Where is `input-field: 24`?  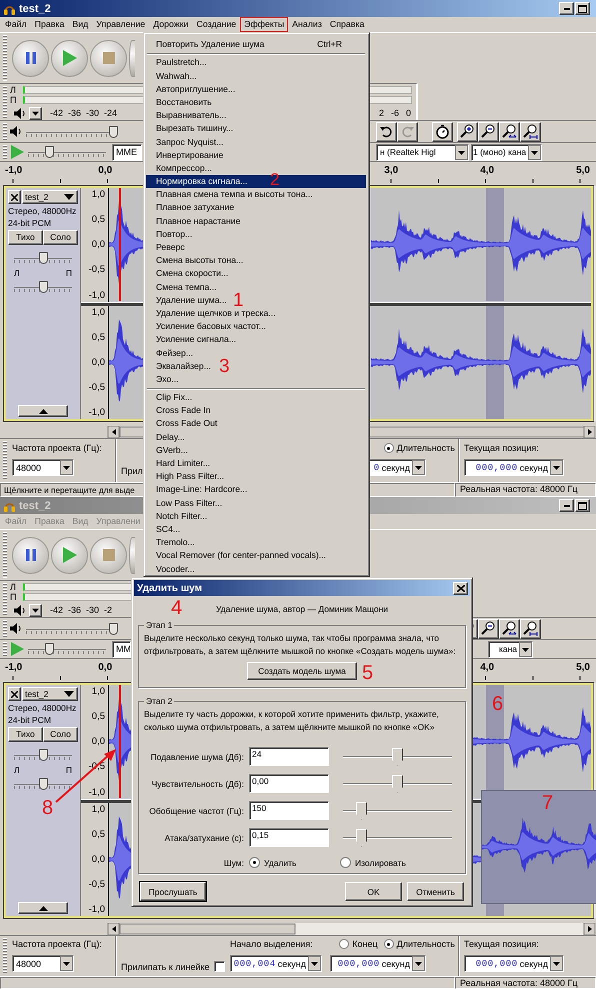 input-field: 24 is located at coordinates (289, 756).